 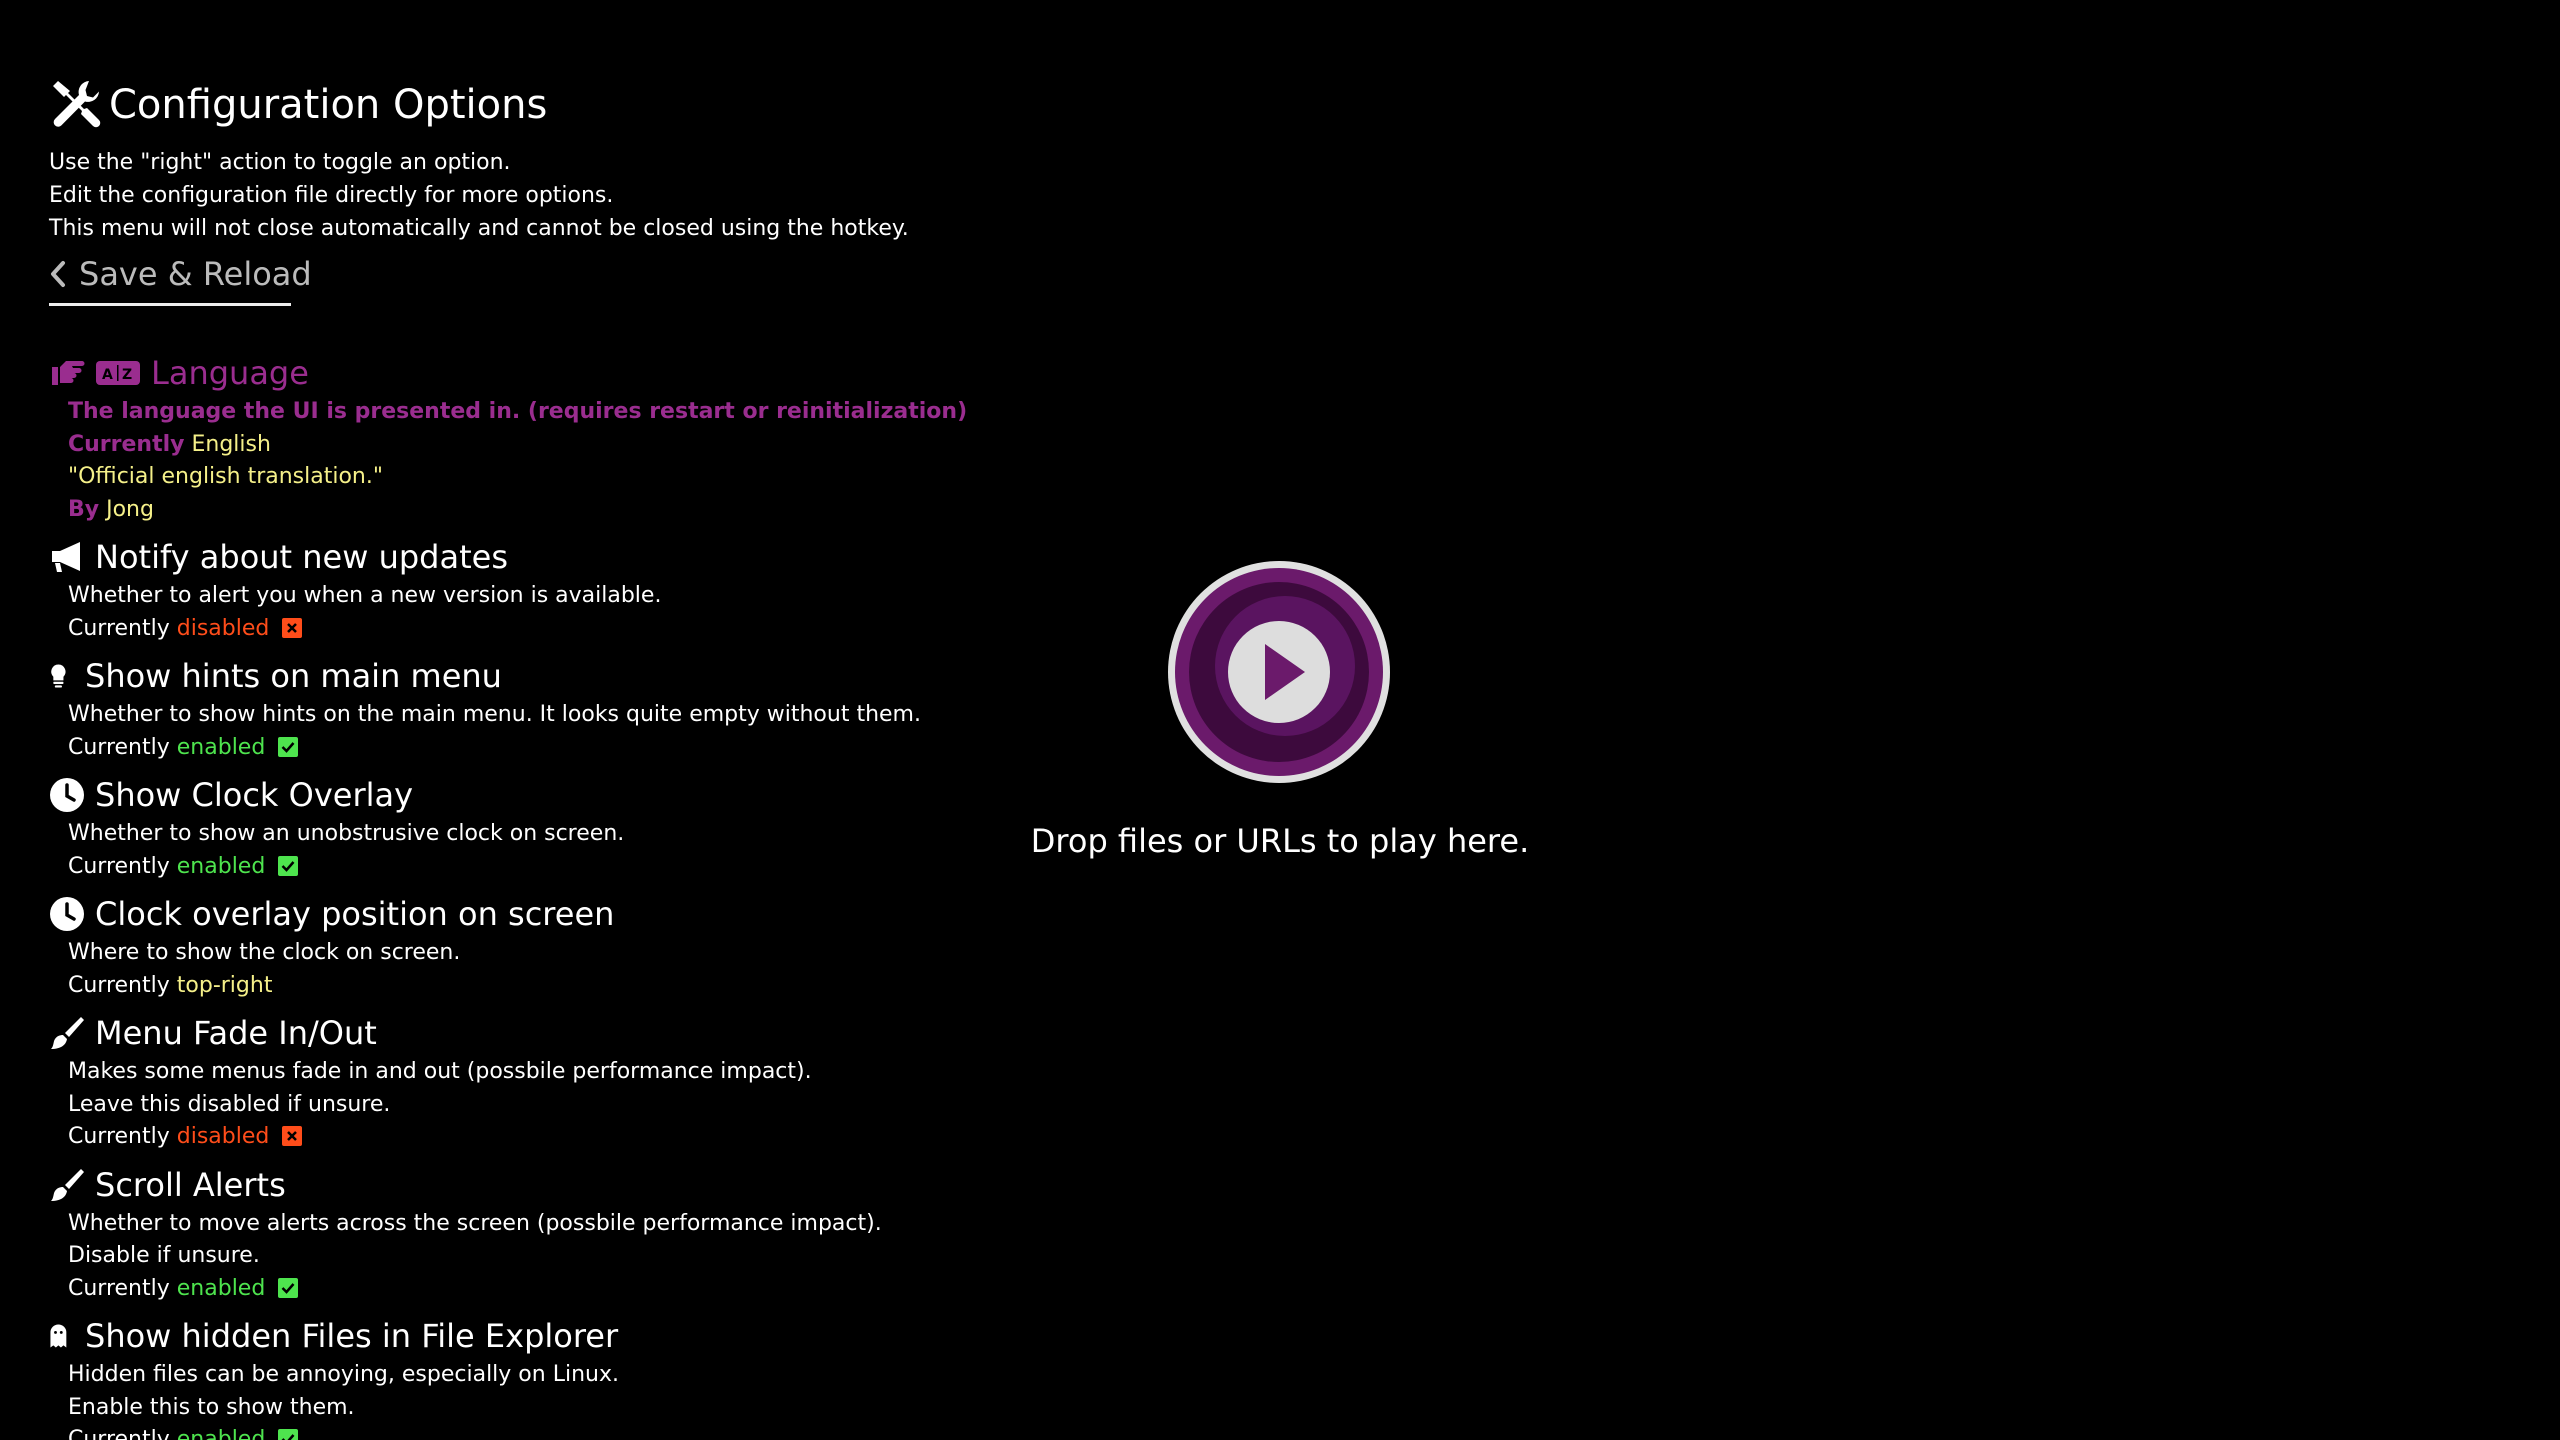 I want to click on menu-header: Configuration Options, so click(x=499, y=105).